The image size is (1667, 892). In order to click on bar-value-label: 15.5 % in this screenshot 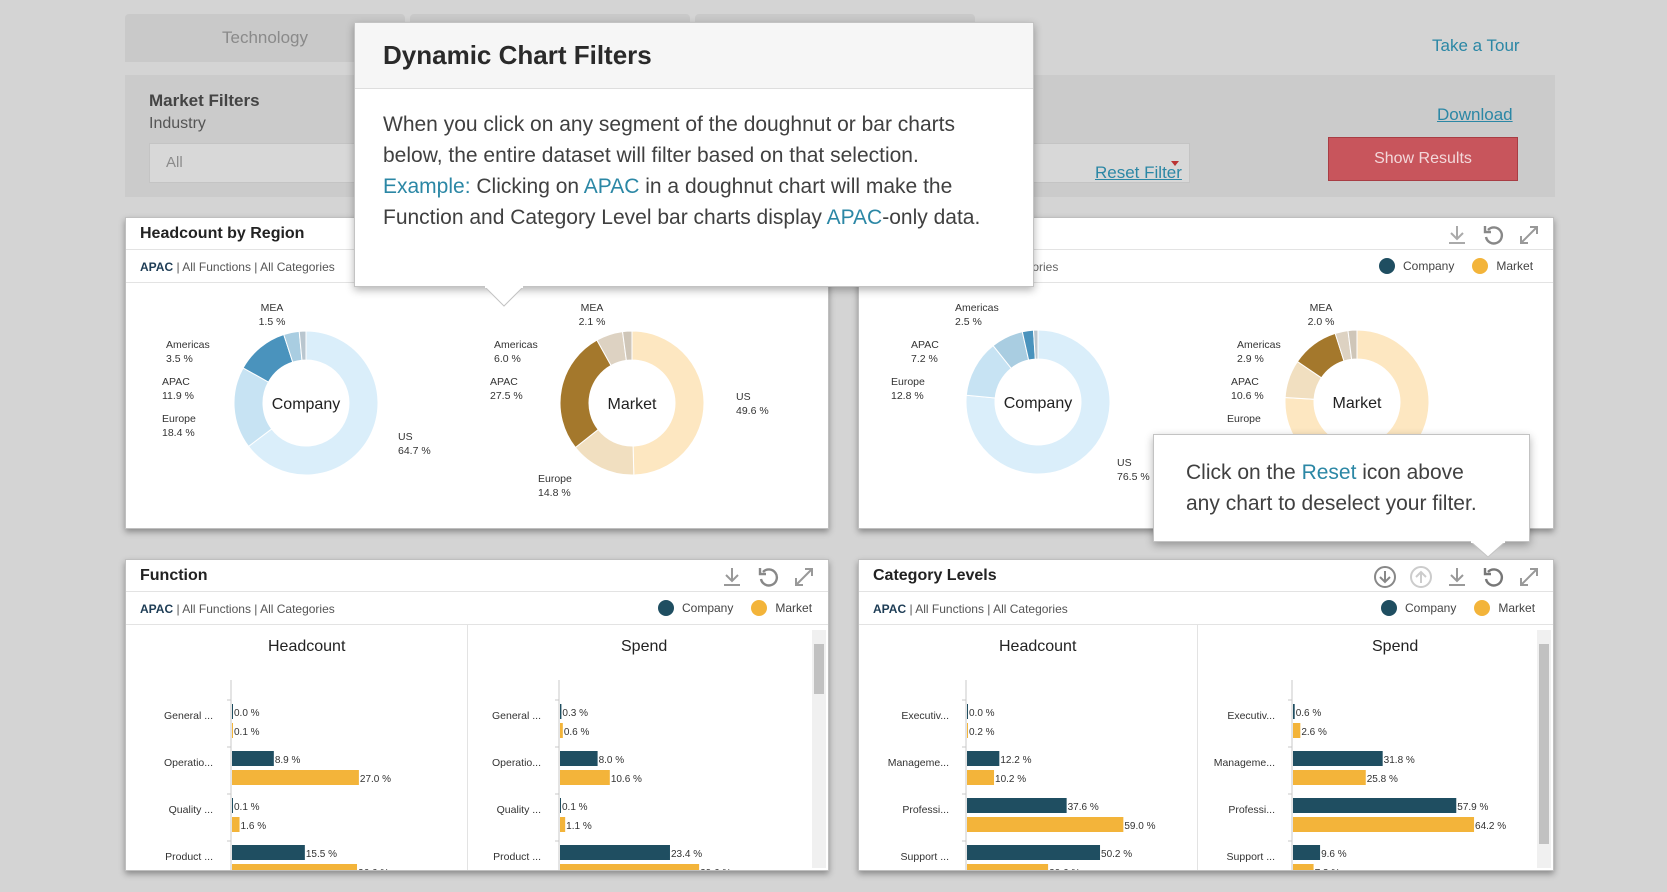, I will do `click(321, 854)`.